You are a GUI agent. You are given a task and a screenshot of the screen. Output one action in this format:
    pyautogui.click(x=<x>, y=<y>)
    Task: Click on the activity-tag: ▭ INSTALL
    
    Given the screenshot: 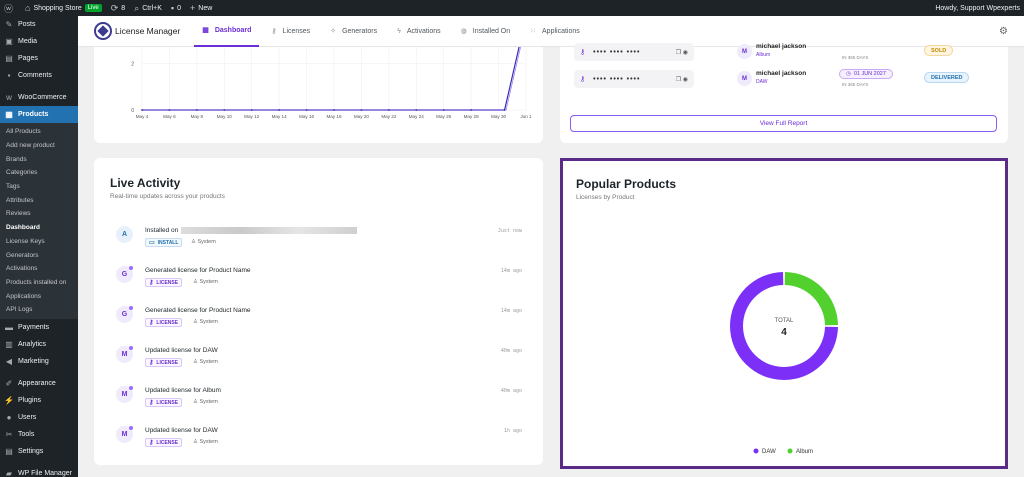 What is the action you would take?
    pyautogui.click(x=164, y=242)
    